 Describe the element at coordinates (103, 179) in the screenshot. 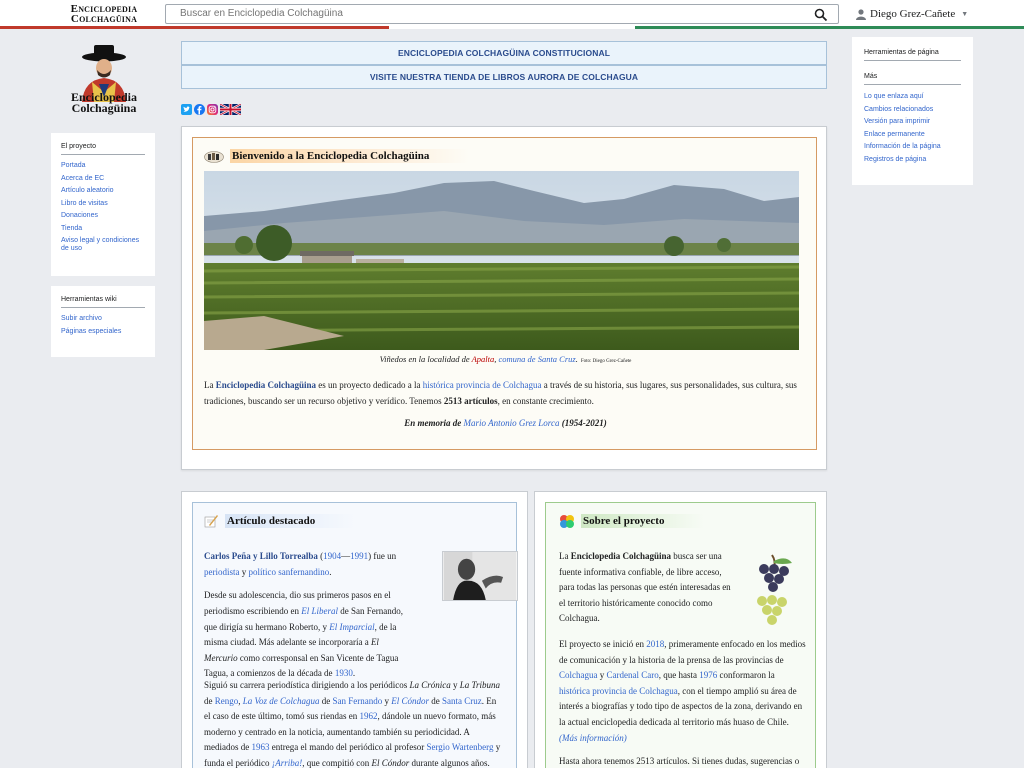

I see `sidebar-item-acerca: Acerca de EC` at that location.